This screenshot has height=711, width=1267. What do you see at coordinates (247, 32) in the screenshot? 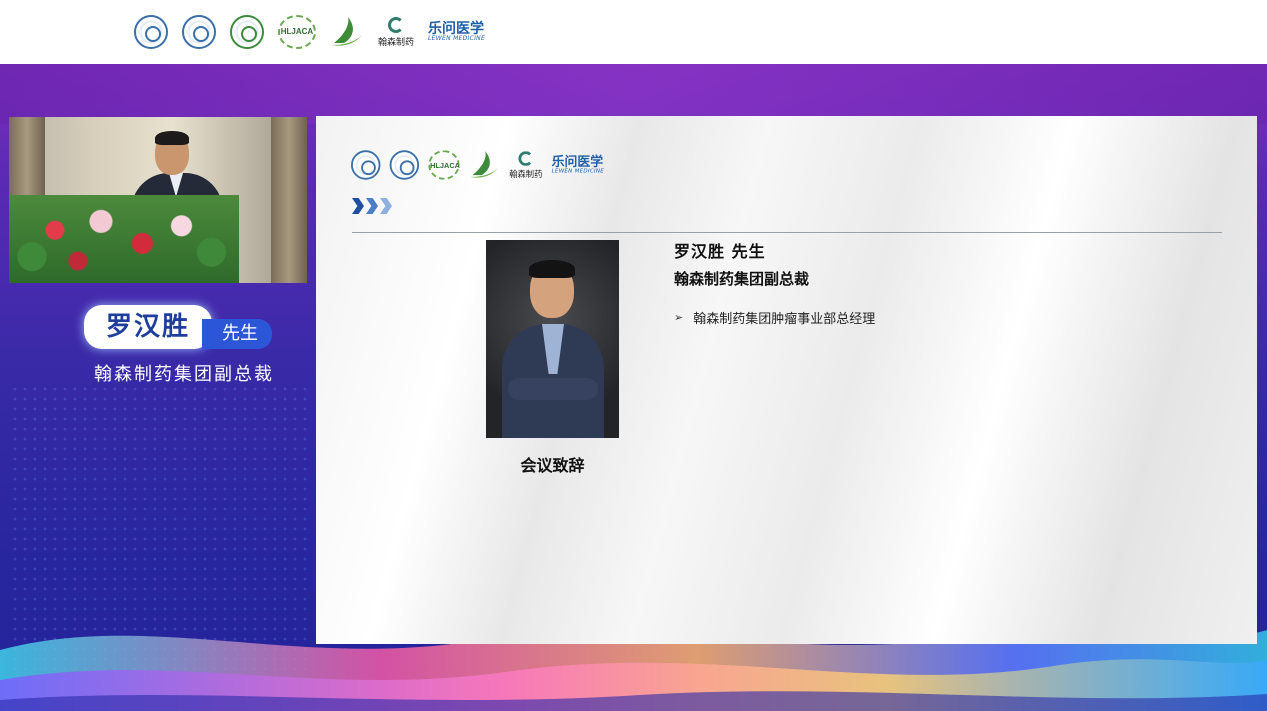
I see `association-seal-icon` at bounding box center [247, 32].